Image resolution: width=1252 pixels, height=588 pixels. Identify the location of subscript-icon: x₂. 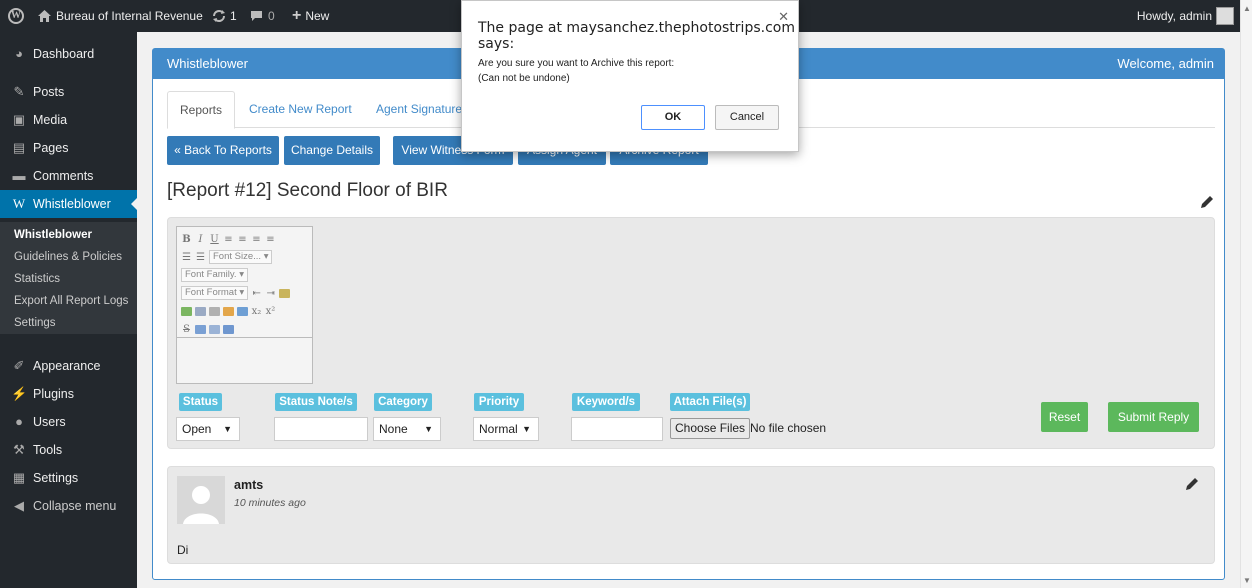
(256, 311).